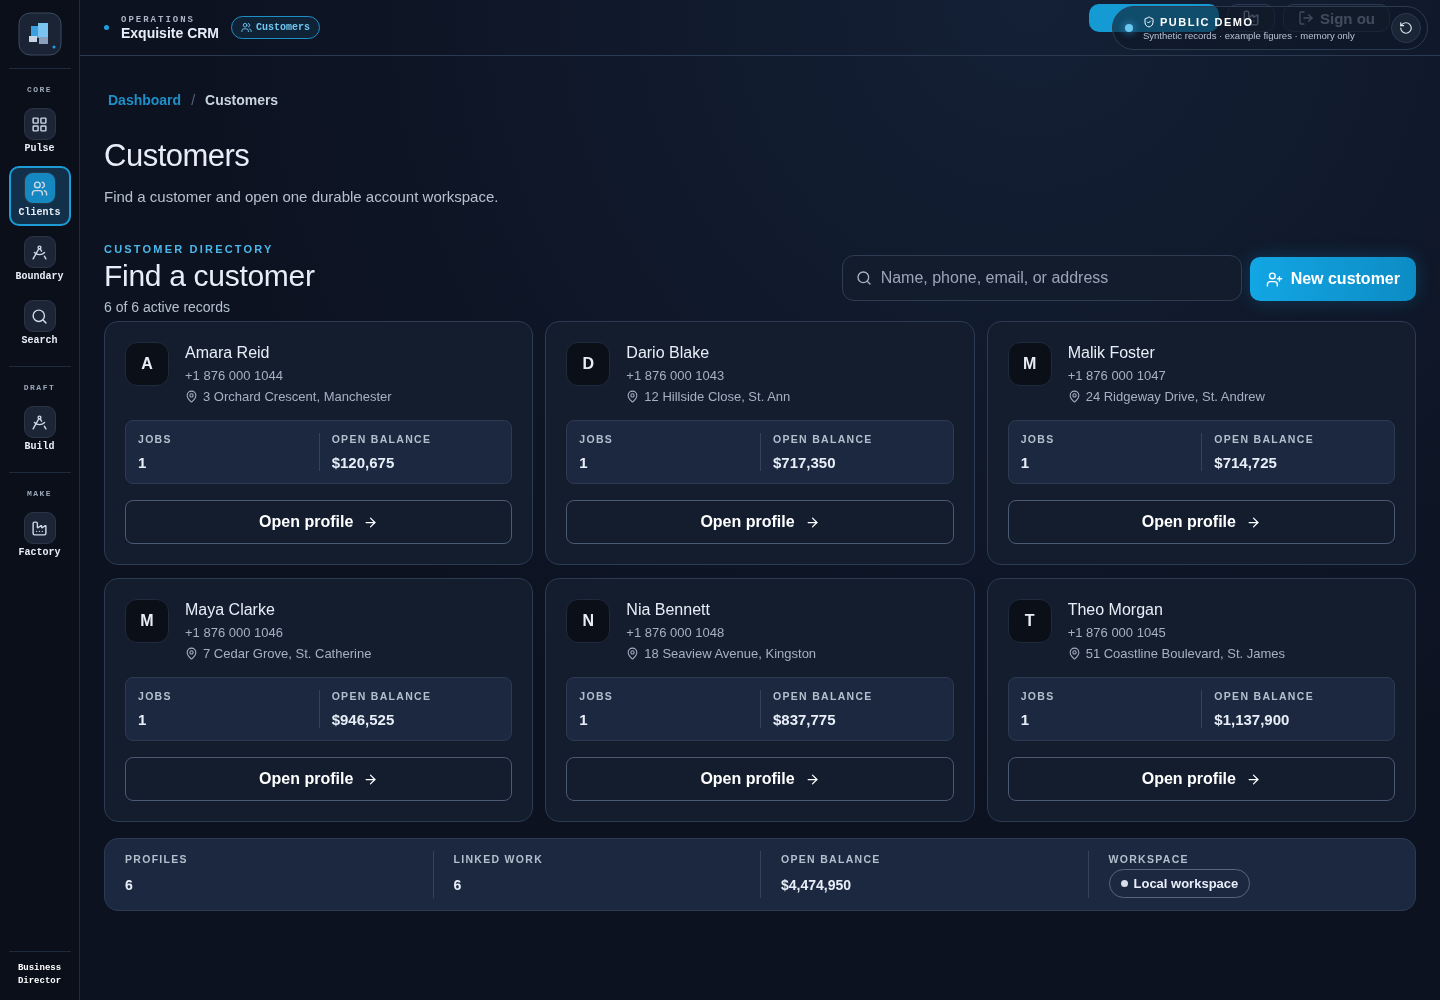 The height and width of the screenshot is (1000, 1440). What do you see at coordinates (363, 462) in the screenshot?
I see `stat-value: $120,675` at bounding box center [363, 462].